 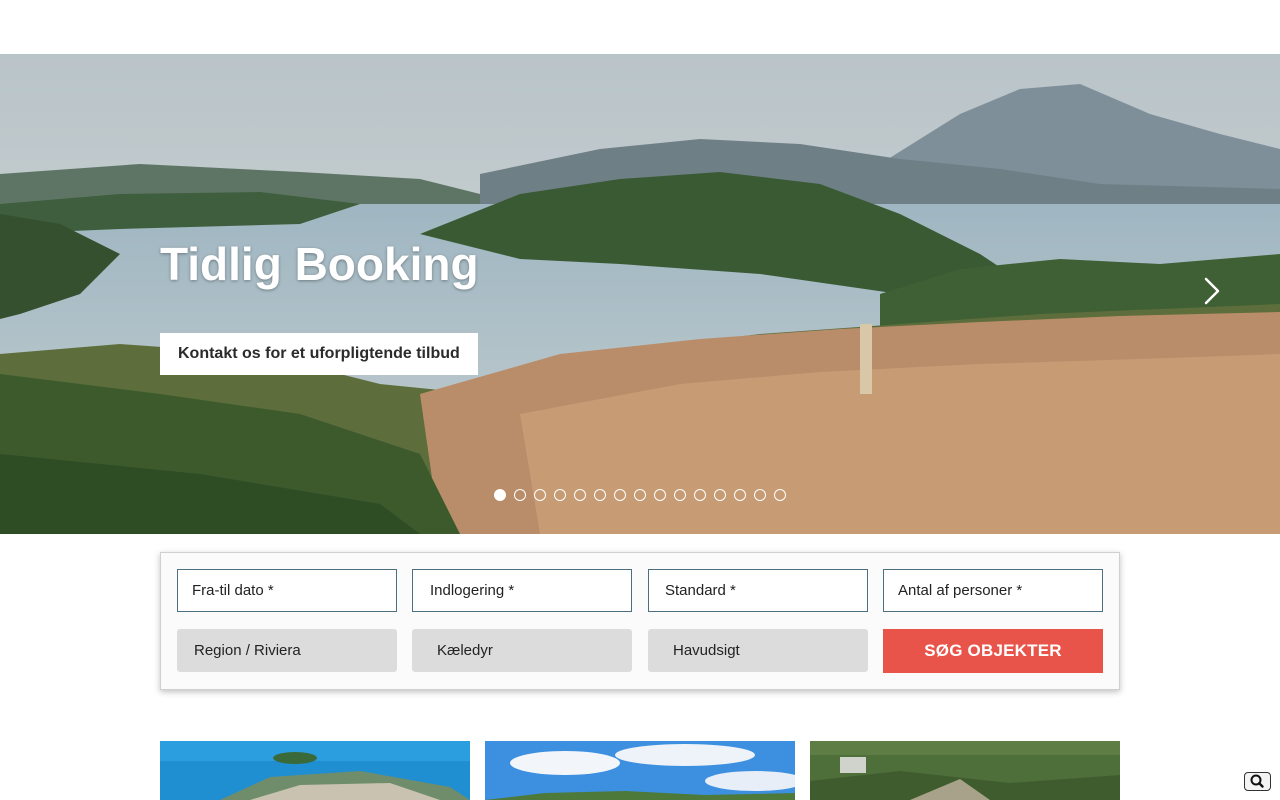 I want to click on accommodation-field: Indlogering *, so click(x=522, y=590).